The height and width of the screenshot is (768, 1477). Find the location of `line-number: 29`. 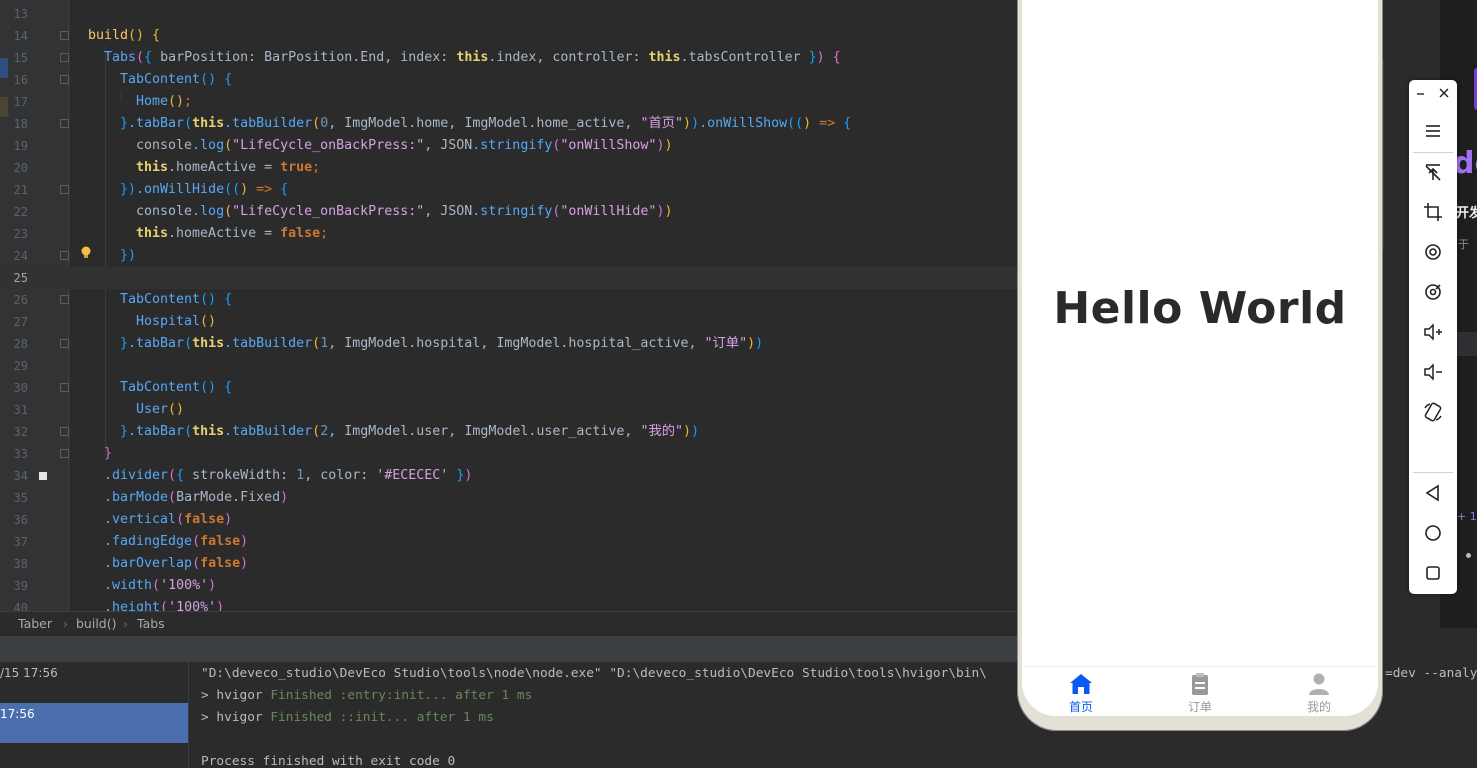

line-number: 29 is located at coordinates (20, 366).